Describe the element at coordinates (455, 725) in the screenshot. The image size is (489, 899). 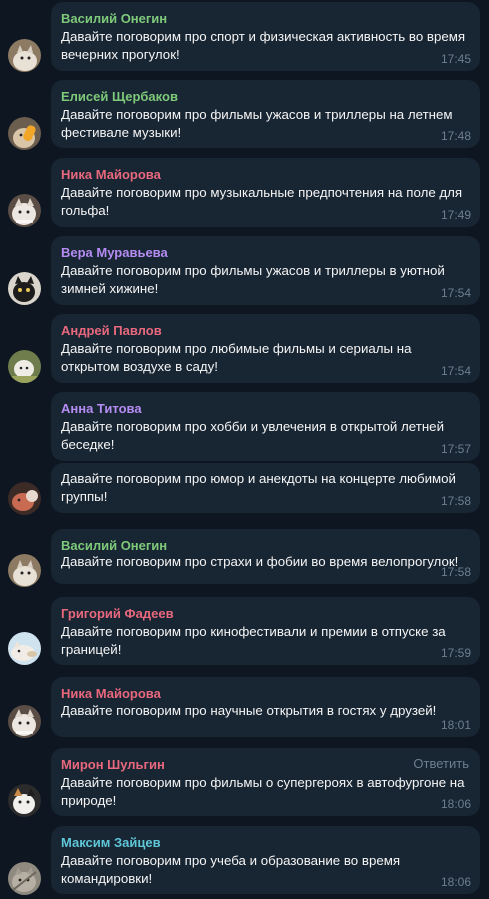
I see `message-time: 18:01` at that location.